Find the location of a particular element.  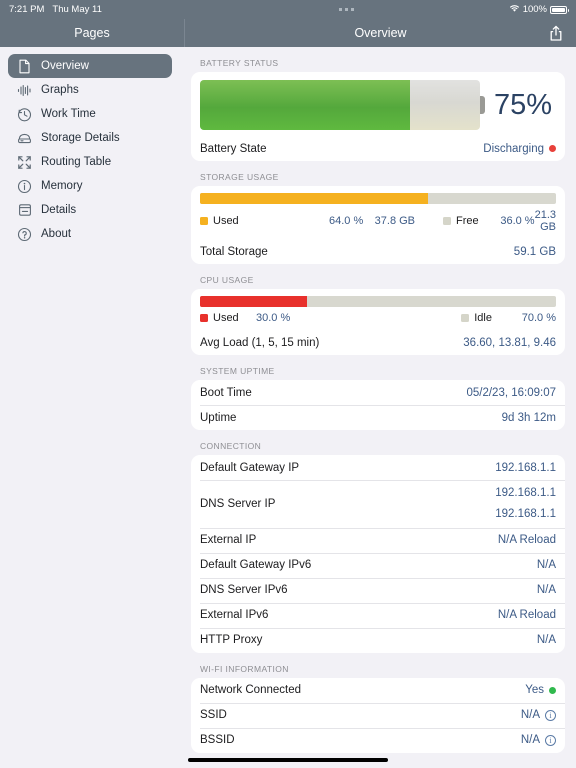

default-gateway-ipv6-row: Default Gateway IPv6 N/A is located at coordinates (378, 565).